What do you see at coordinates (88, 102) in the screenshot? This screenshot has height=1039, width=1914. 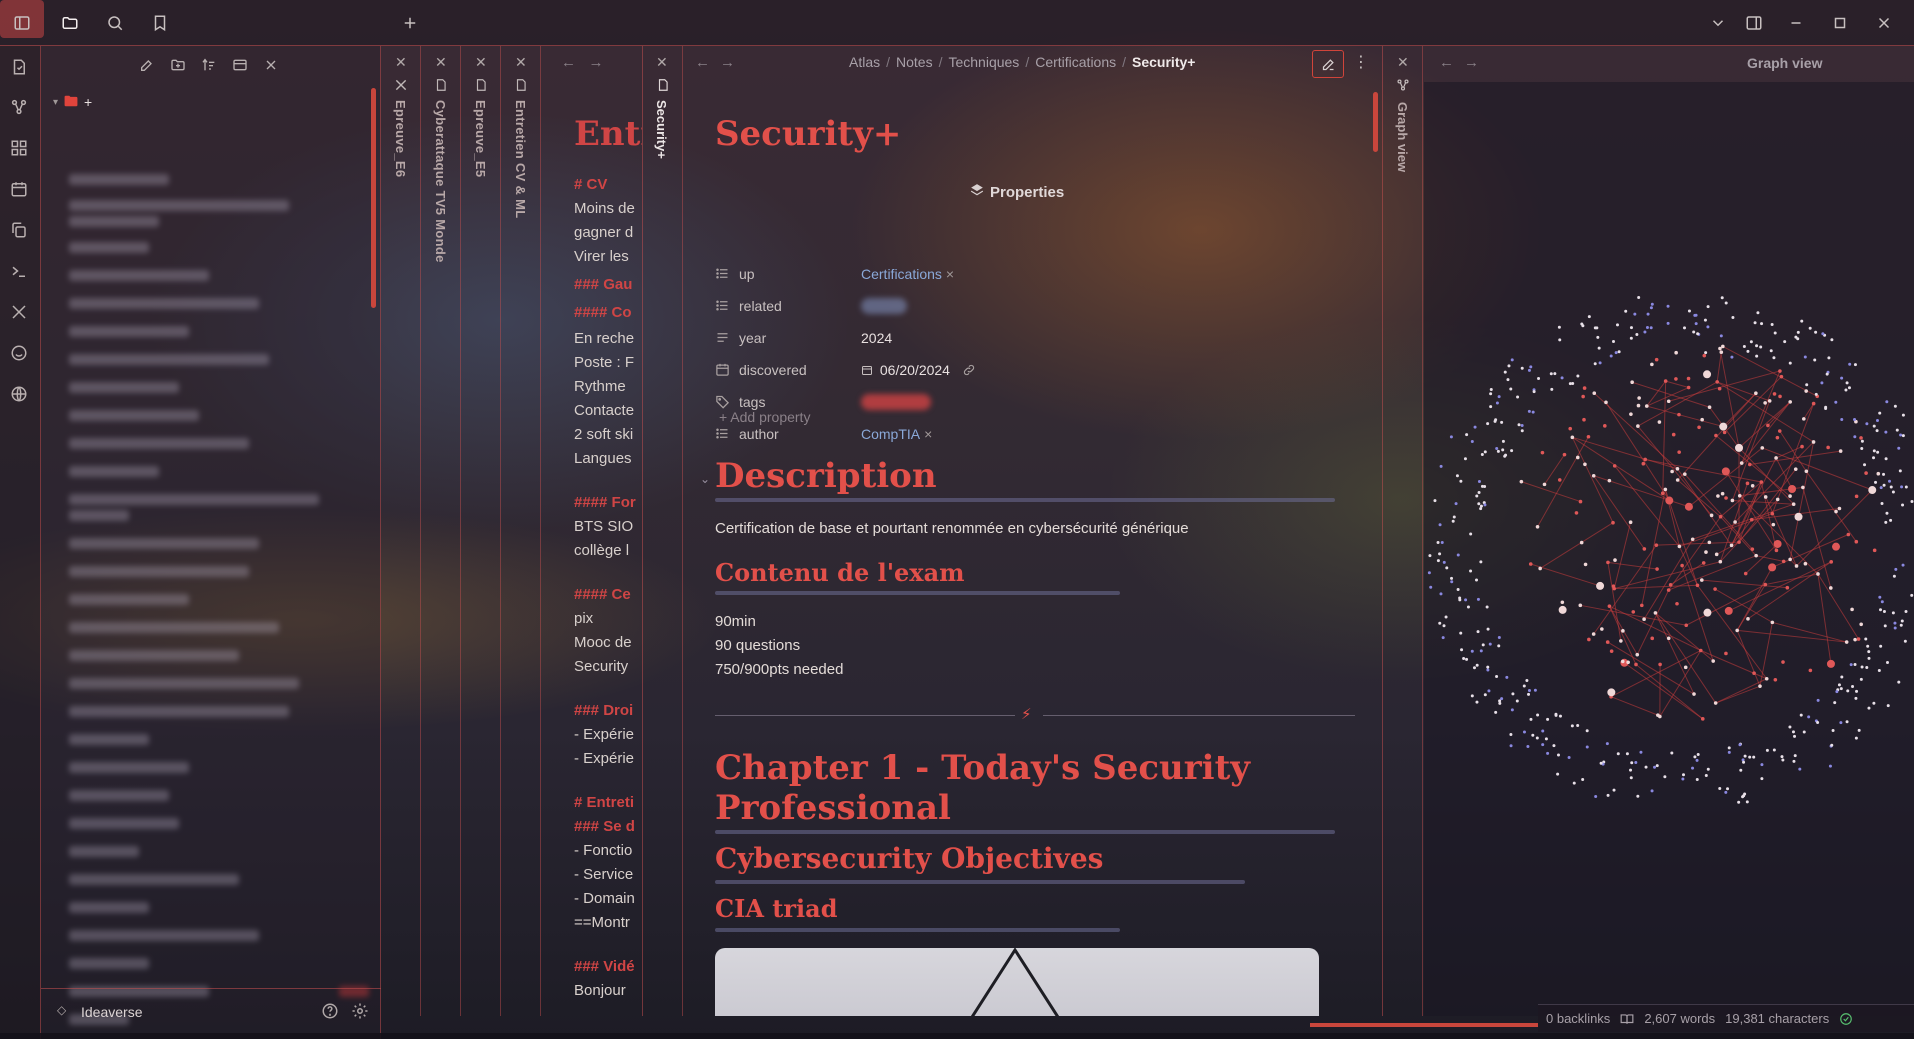 I see `vault-root-label: +` at bounding box center [88, 102].